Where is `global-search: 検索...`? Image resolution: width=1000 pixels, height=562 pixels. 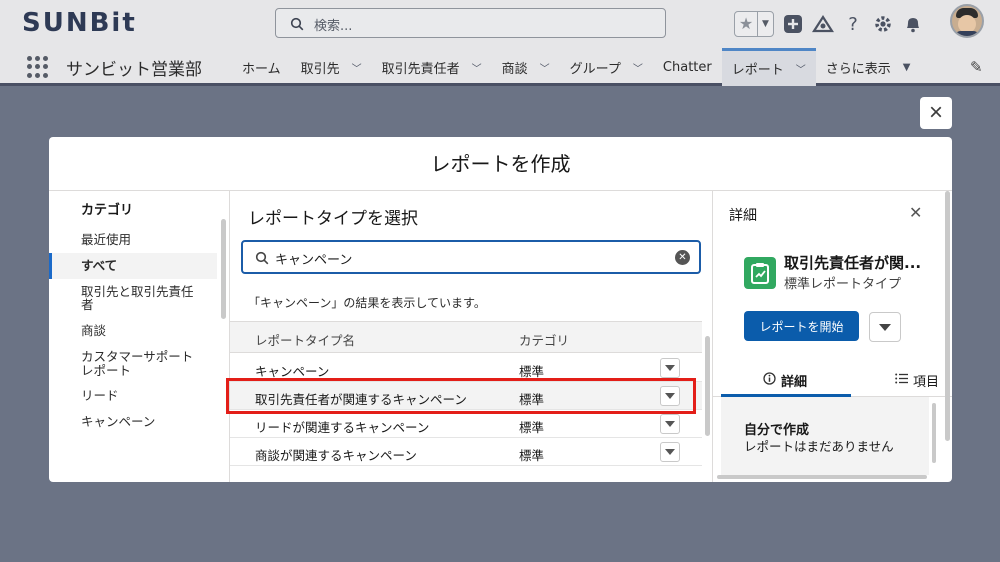 global-search: 検索... is located at coordinates (470, 23).